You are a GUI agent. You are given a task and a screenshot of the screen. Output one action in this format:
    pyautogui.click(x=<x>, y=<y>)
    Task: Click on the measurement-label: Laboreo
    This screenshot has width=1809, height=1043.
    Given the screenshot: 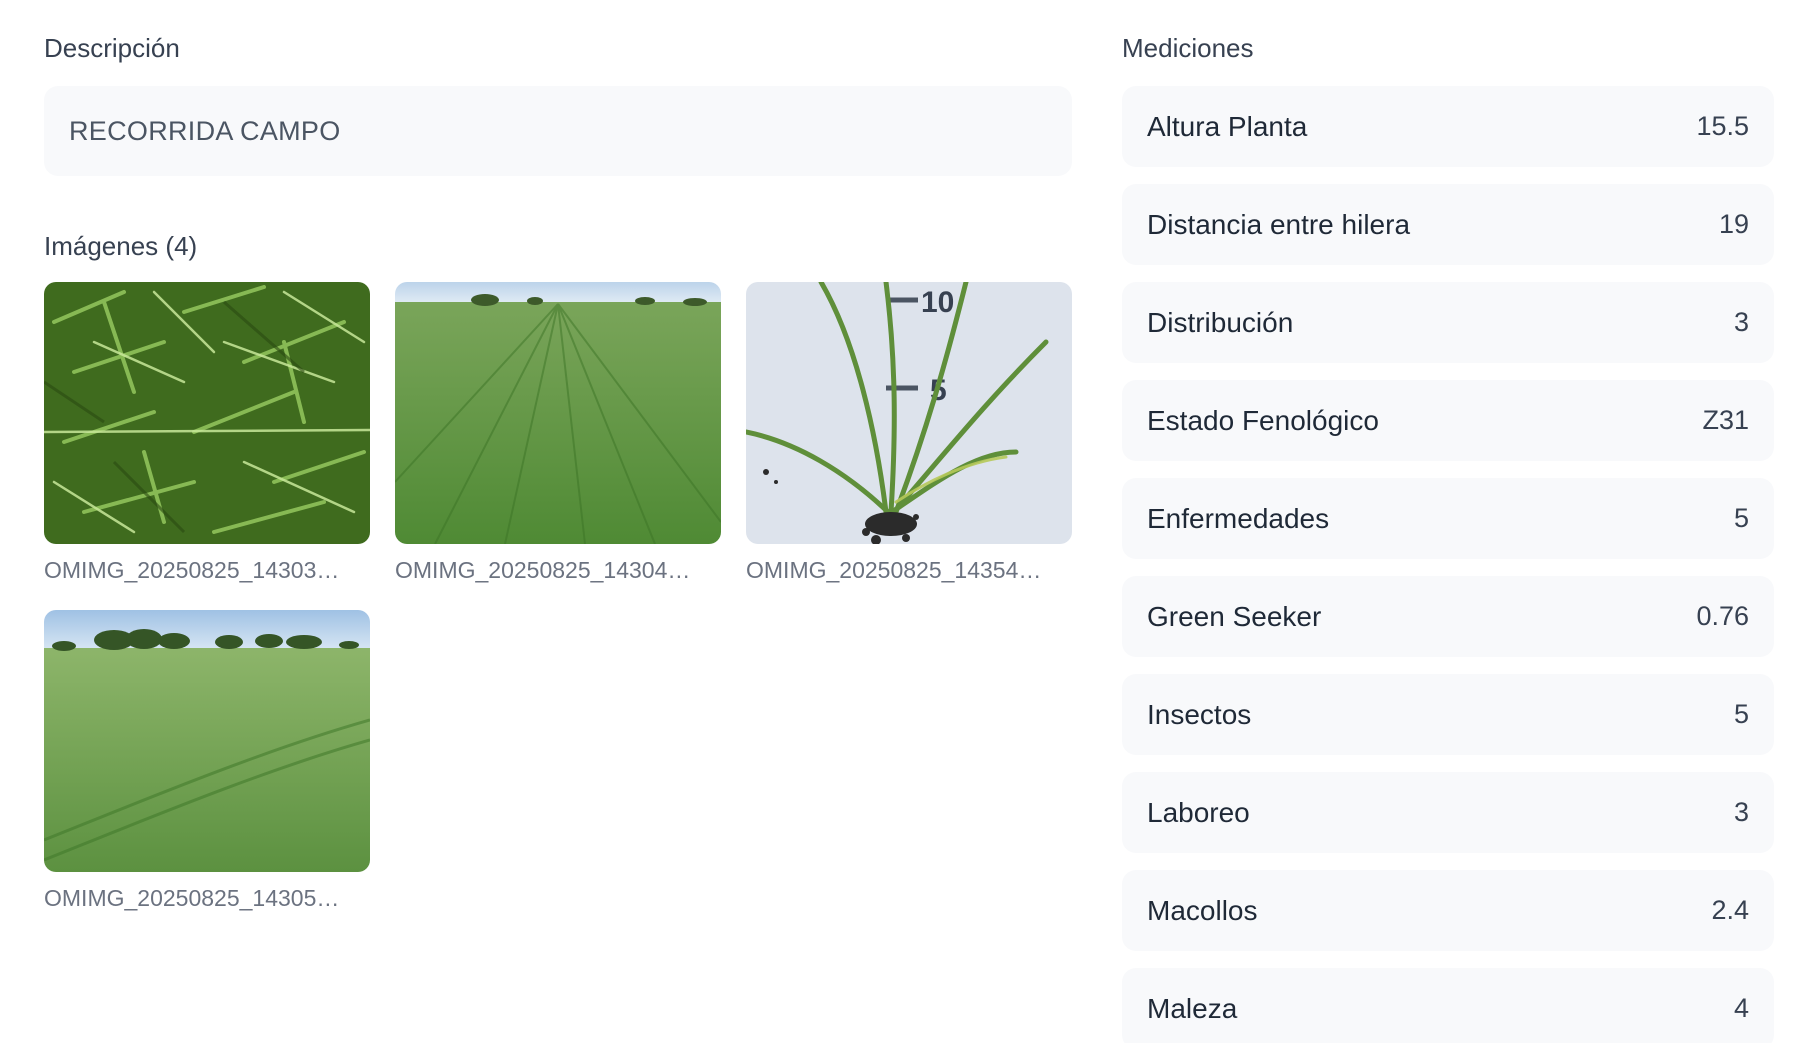 What is the action you would take?
    pyautogui.click(x=1198, y=812)
    